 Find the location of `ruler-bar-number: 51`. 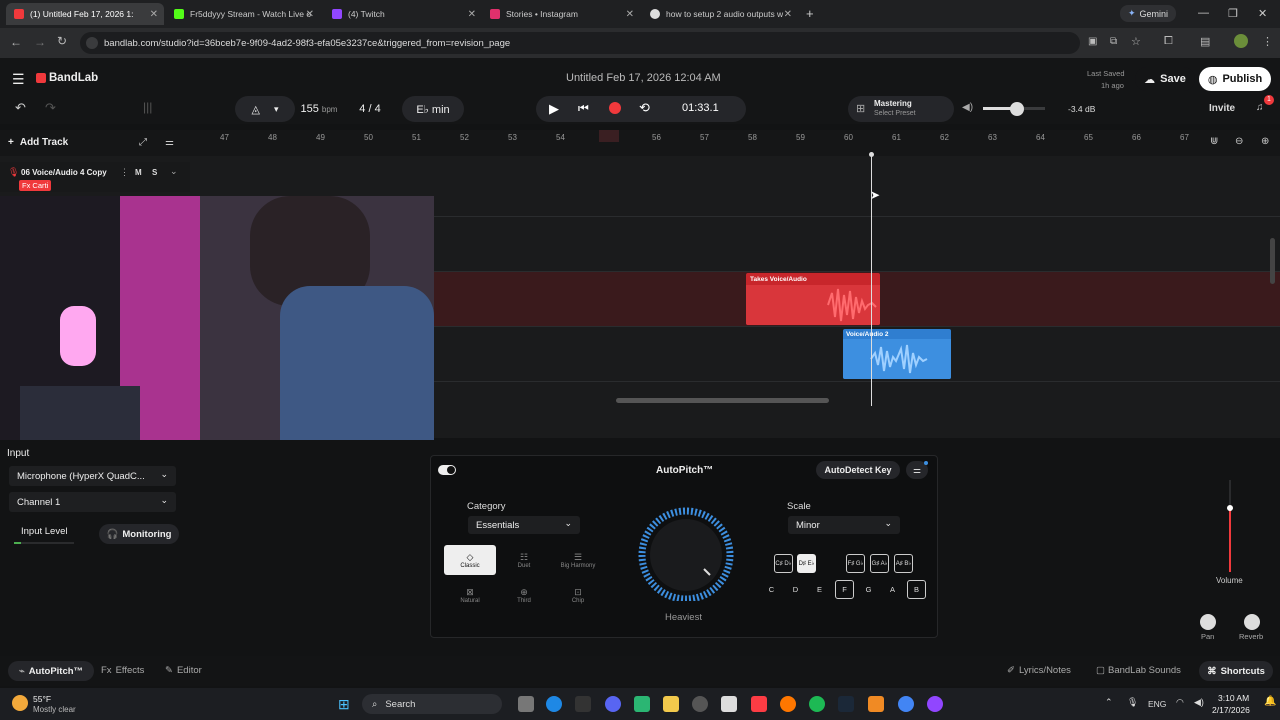

ruler-bar-number: 51 is located at coordinates (416, 137).